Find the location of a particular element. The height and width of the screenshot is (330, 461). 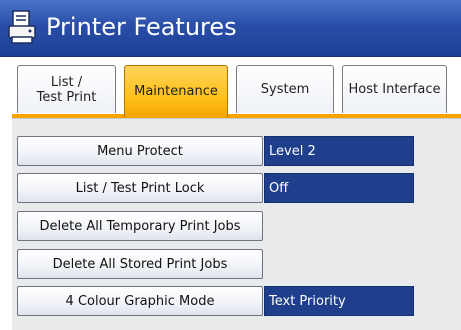

delete-all-temporary-print-jobs-button: Delete All Temporary Print Jobs is located at coordinates (140, 226).